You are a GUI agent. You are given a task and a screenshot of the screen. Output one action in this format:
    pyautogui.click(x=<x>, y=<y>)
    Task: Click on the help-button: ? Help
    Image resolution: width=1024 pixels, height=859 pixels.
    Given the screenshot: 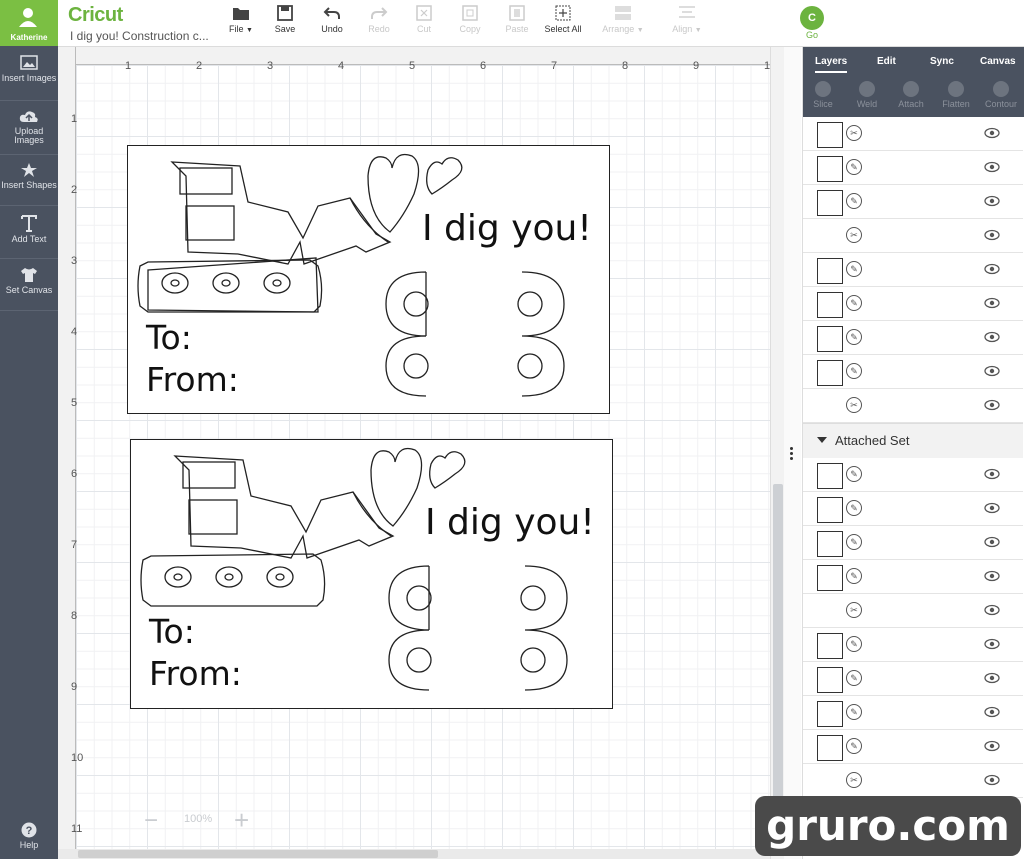 What is the action you would take?
    pyautogui.click(x=29, y=836)
    